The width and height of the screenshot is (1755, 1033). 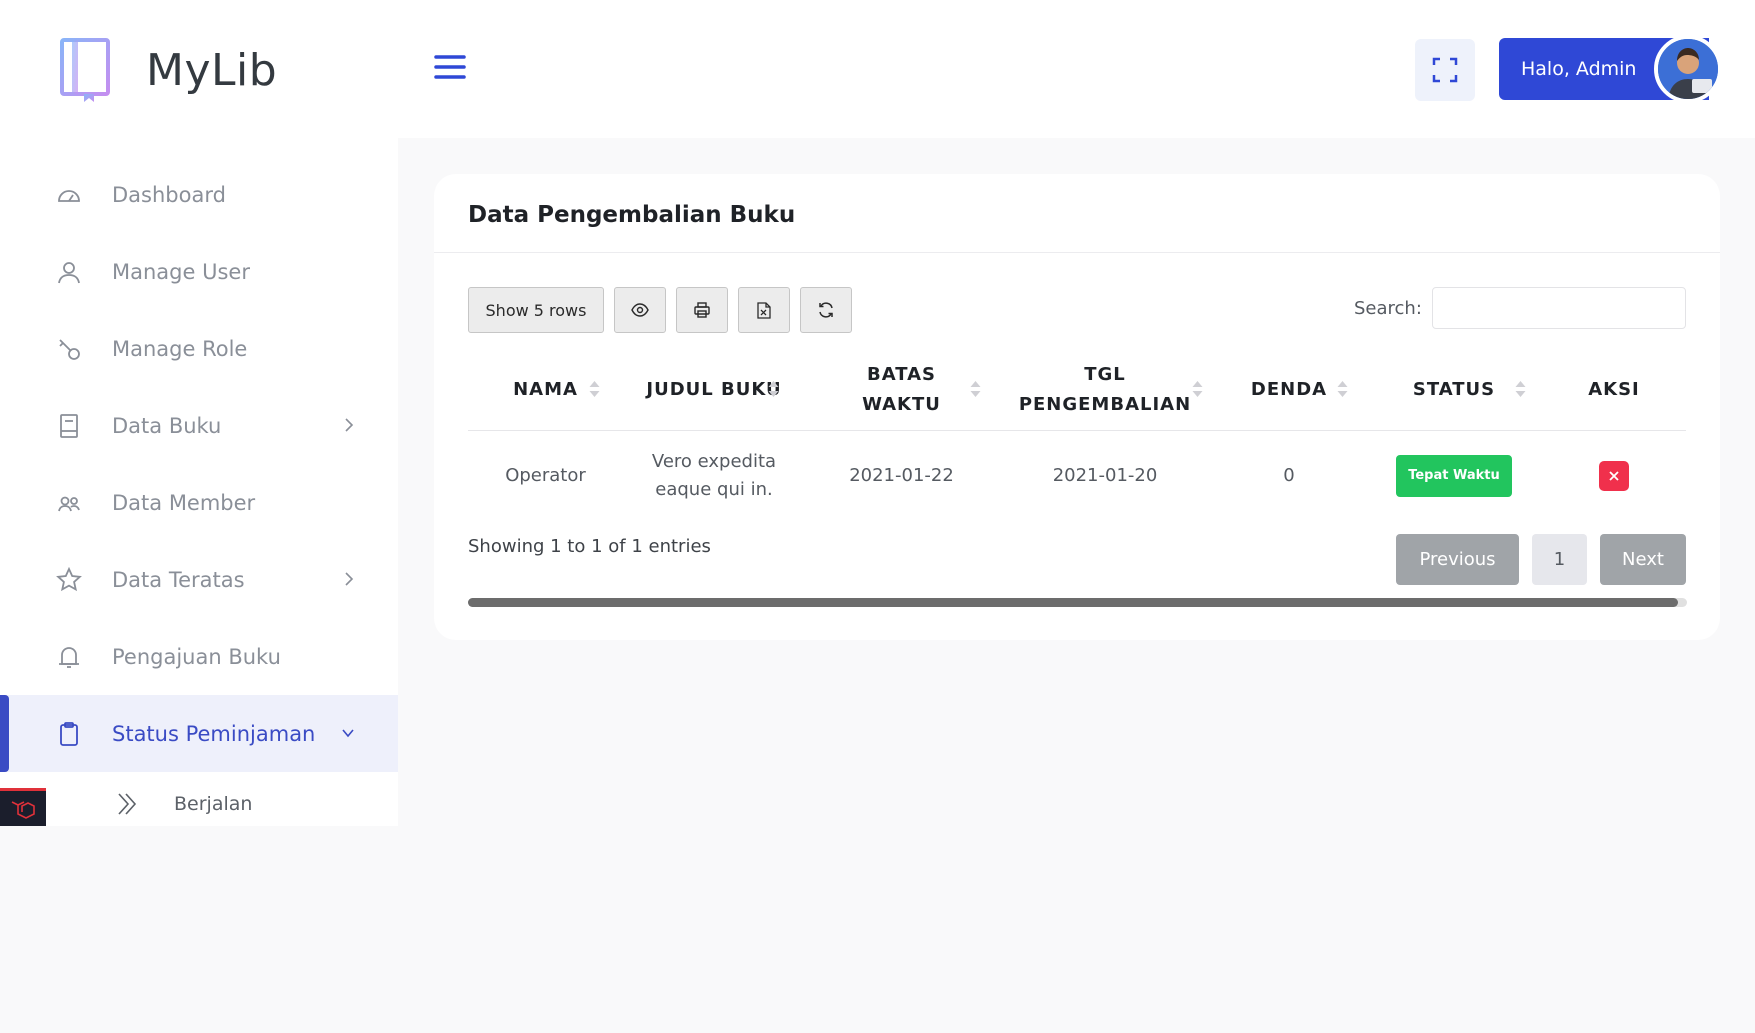 What do you see at coordinates (714, 476) in the screenshot?
I see `cell-judul-buku: Vero expedita eaque qui in.` at bounding box center [714, 476].